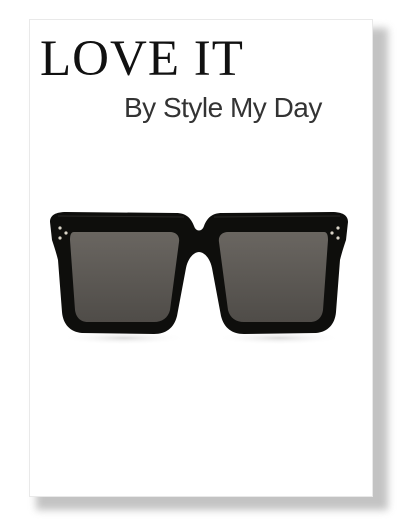  Describe the element at coordinates (273, 277) in the screenshot. I see `right-lens` at that location.